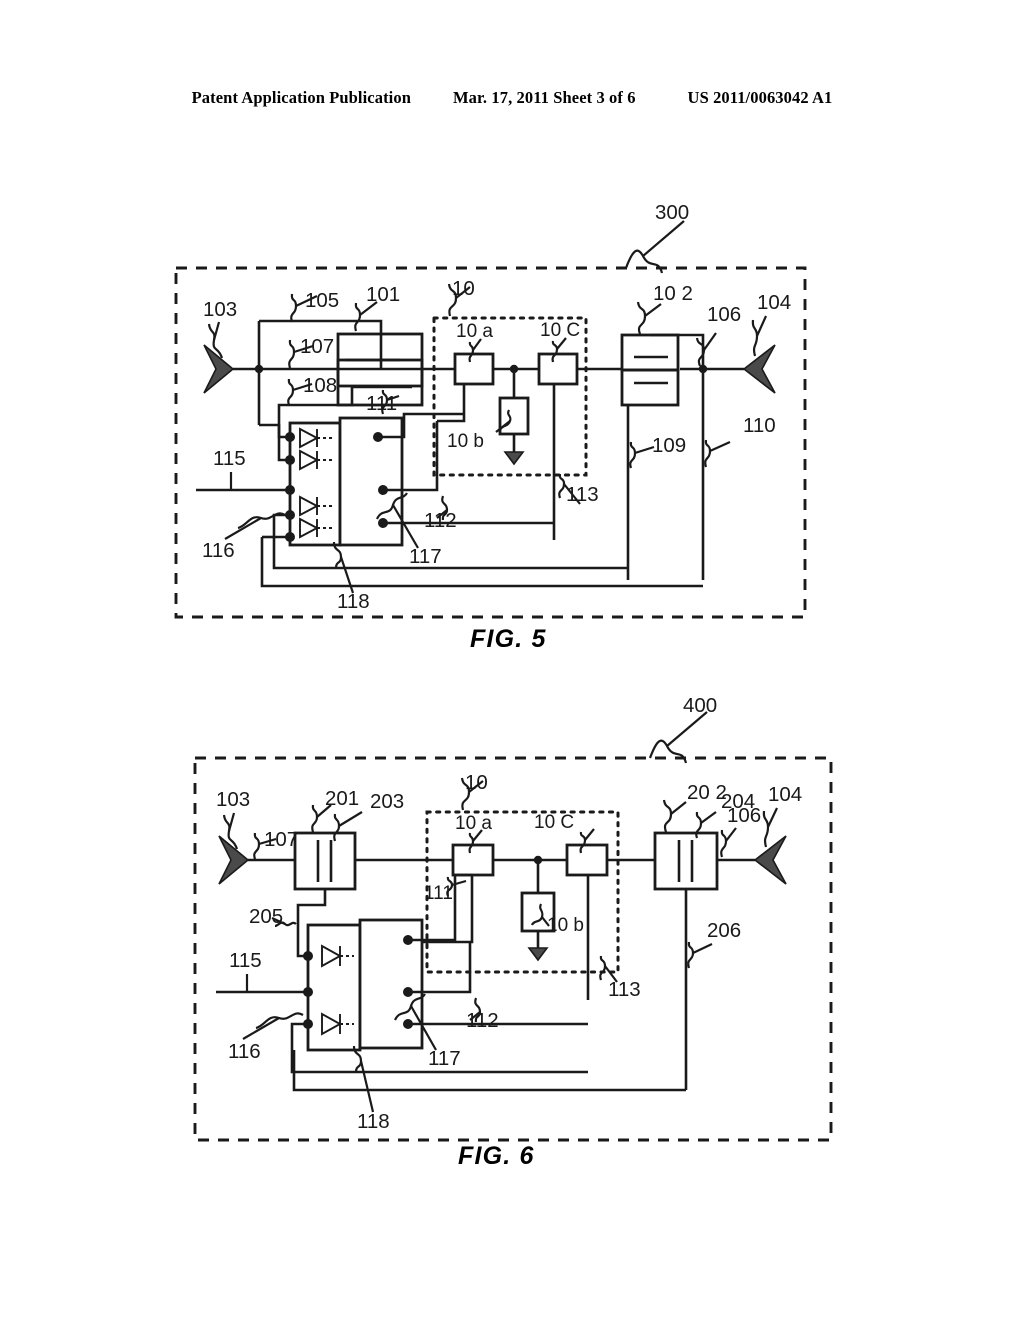 This screenshot has height=1320, width=1024. I want to click on fig6-label-206: 206, so click(724, 930).